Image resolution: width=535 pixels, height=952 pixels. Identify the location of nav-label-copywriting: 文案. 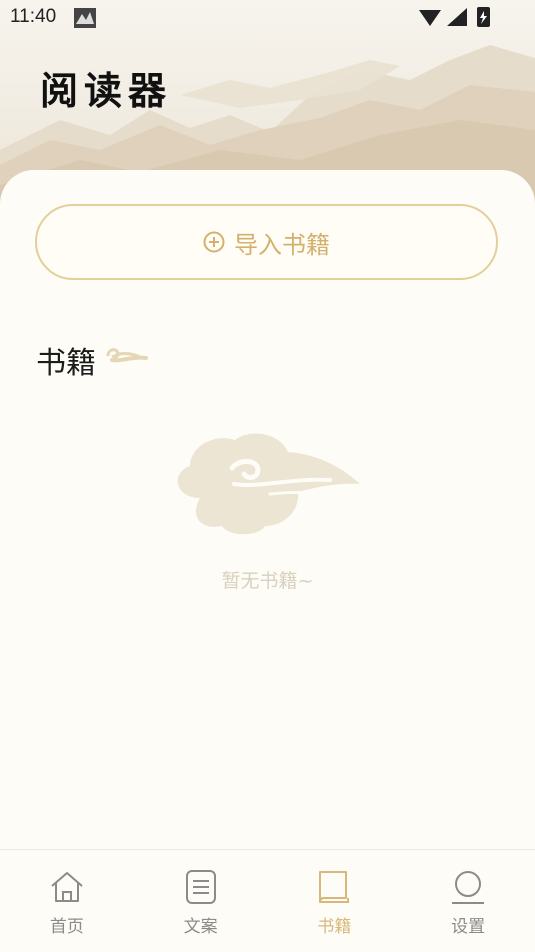
(200, 927).